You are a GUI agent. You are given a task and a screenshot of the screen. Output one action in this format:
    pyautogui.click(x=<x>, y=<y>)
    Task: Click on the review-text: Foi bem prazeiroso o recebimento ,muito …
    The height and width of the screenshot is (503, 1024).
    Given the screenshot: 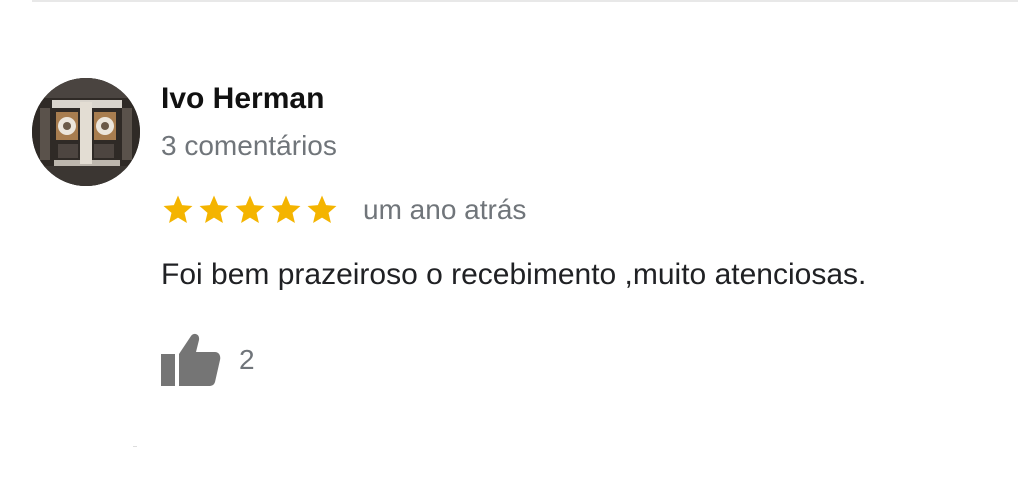 What is the action you would take?
    pyautogui.click(x=514, y=274)
    